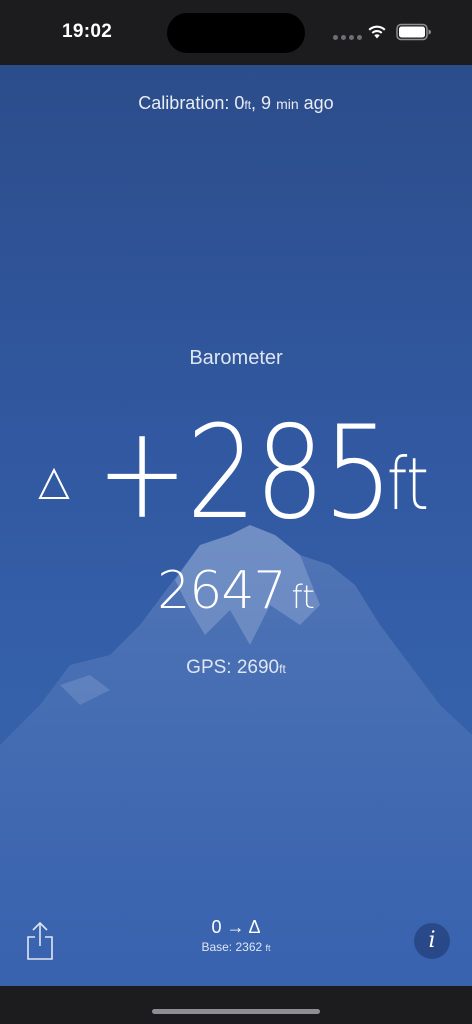 The image size is (472, 1024). What do you see at coordinates (377, 32) in the screenshot?
I see `wifi-icon` at bounding box center [377, 32].